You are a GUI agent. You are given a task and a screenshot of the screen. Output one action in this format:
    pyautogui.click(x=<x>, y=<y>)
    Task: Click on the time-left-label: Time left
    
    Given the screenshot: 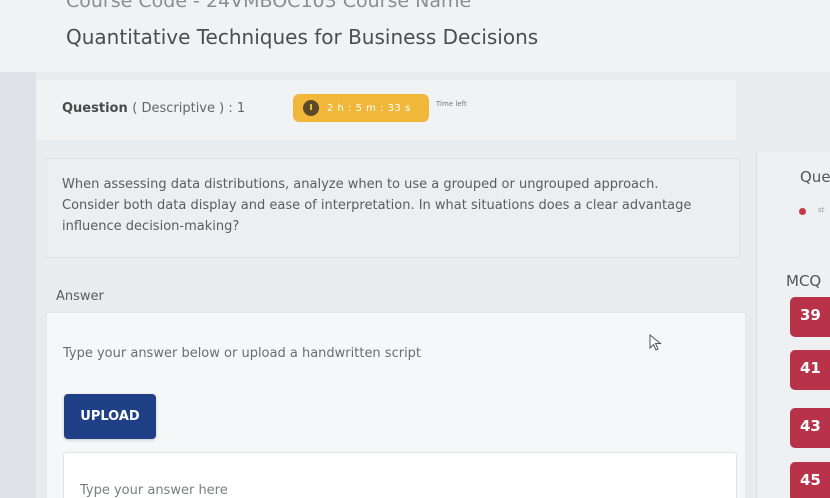 What is the action you would take?
    pyautogui.click(x=451, y=104)
    